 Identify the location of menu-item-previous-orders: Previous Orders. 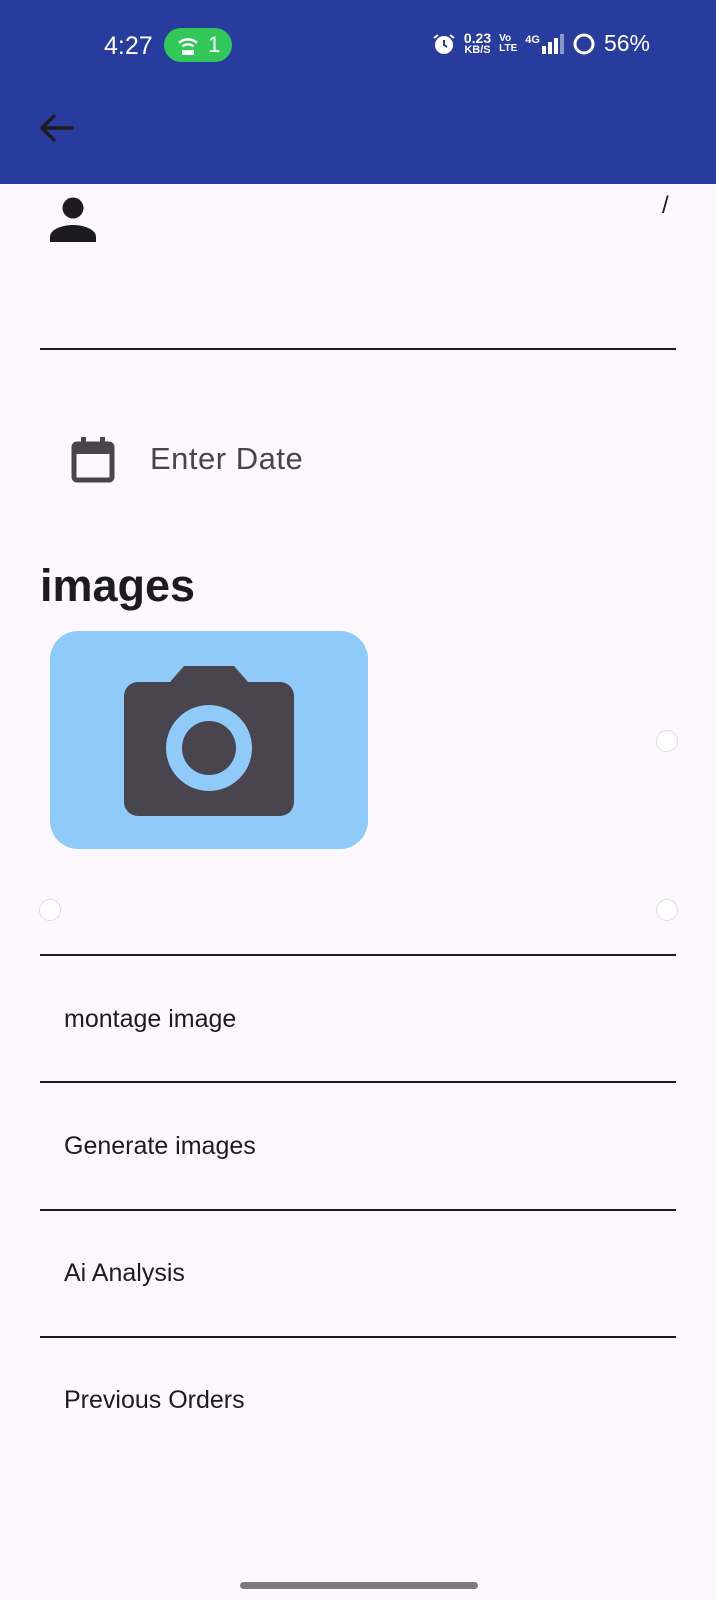
(154, 1400).